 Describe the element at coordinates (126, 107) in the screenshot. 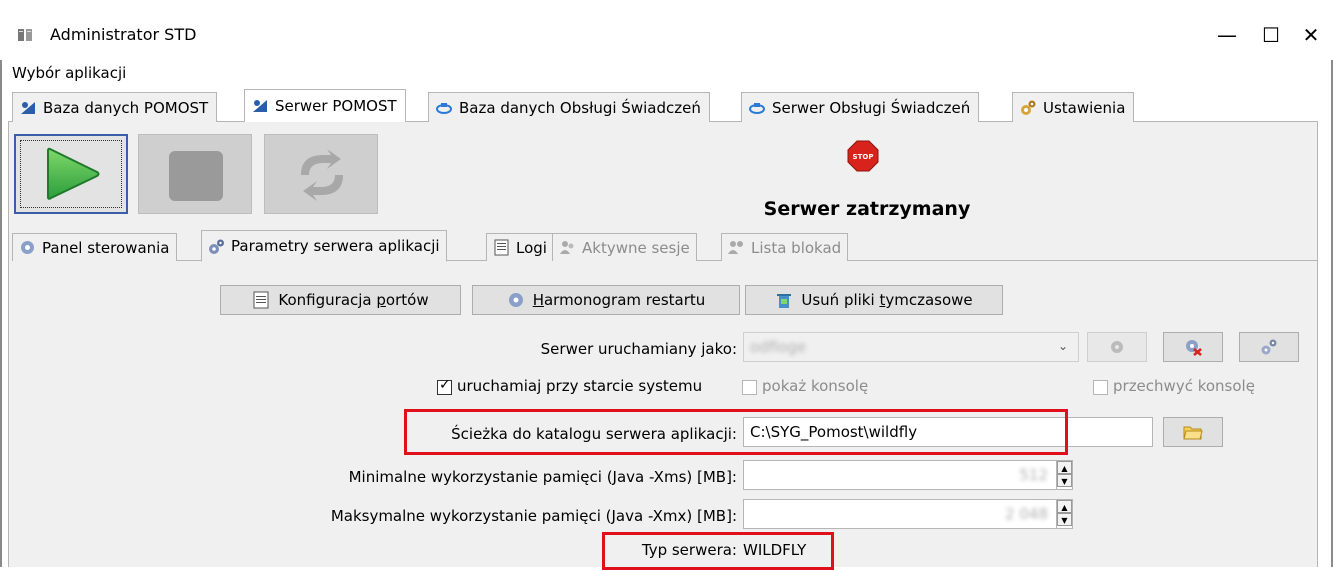

I see `tab-label: Baza danych POMOST` at that location.